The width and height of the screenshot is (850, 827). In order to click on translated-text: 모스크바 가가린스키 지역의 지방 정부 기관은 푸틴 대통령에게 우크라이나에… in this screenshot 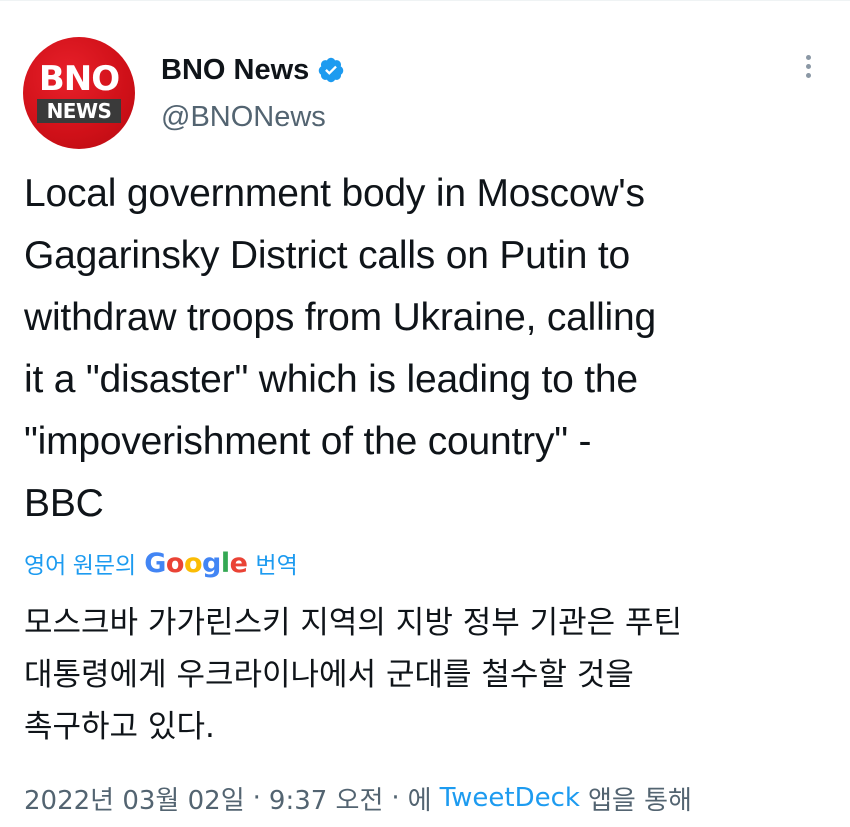, I will do `click(353, 675)`.